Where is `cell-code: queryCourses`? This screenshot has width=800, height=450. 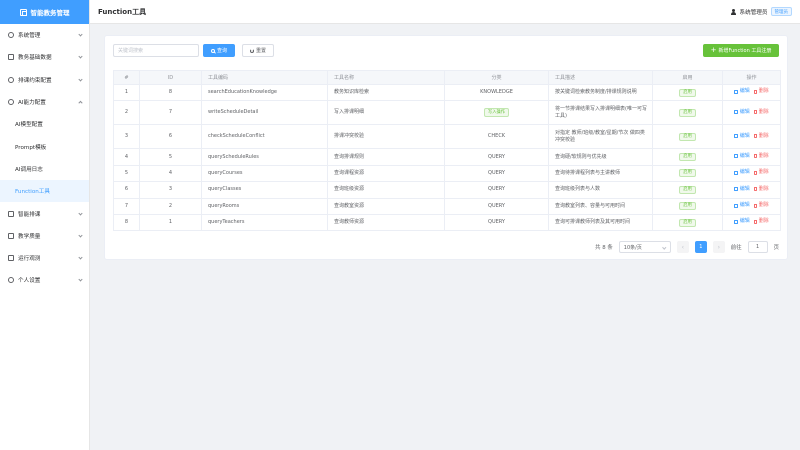
cell-code: queryCourses is located at coordinates (264, 174).